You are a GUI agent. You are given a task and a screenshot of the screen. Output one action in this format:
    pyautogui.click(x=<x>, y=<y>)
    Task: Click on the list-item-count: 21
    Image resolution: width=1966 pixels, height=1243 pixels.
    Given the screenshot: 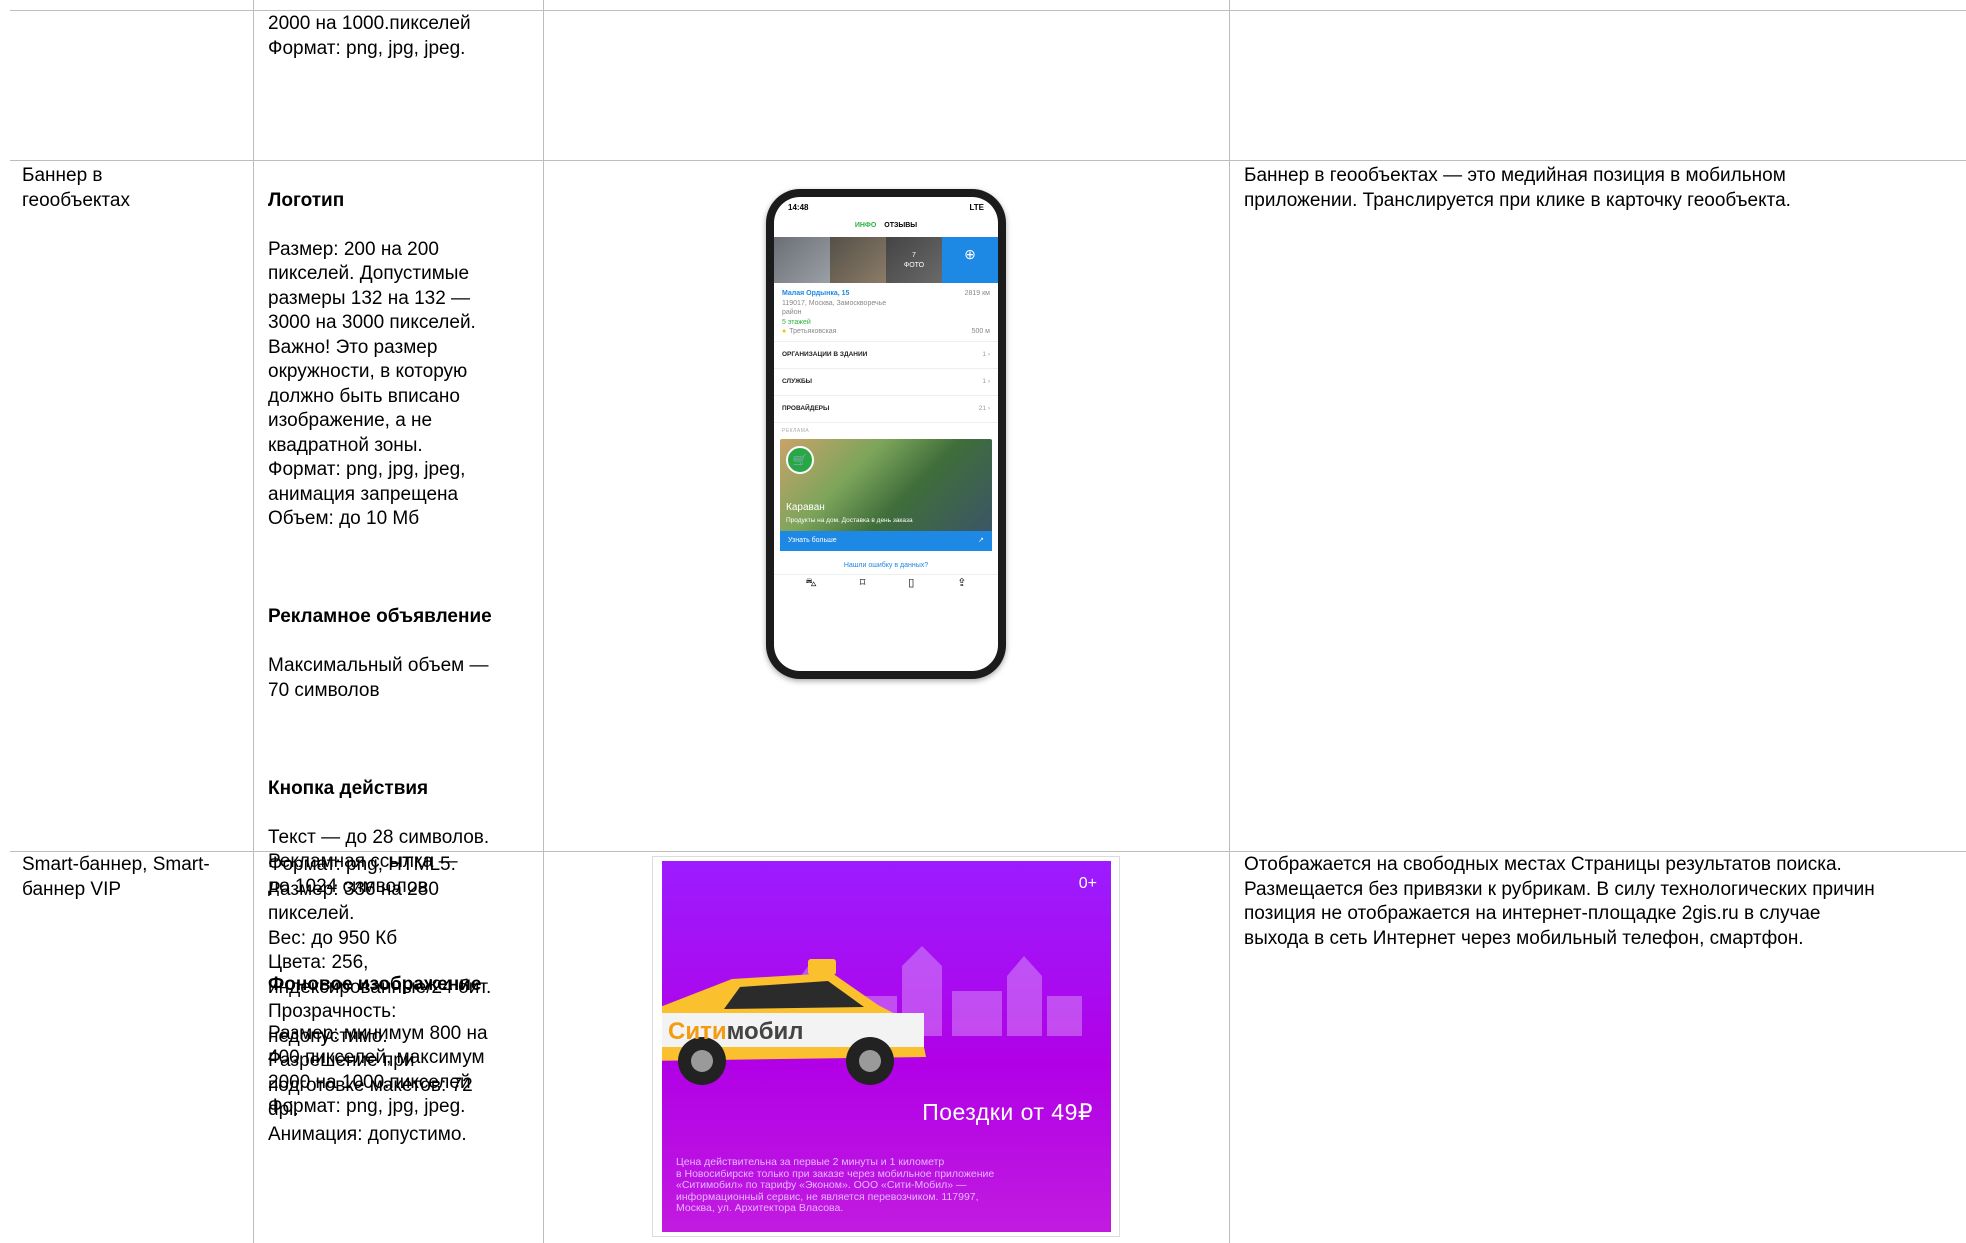 What is the action you would take?
    pyautogui.click(x=982, y=408)
    